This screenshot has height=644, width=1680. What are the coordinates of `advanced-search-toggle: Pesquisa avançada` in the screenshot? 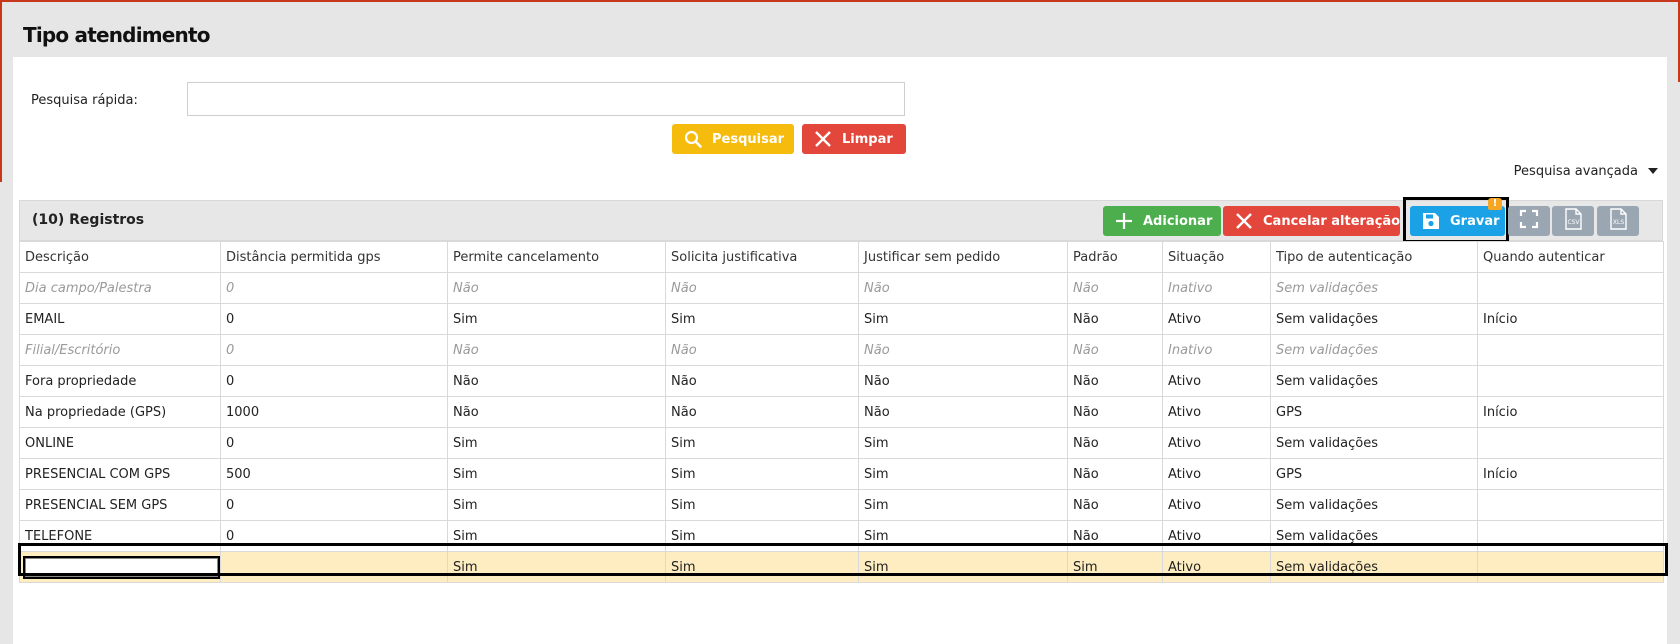 It's located at (1586, 171).